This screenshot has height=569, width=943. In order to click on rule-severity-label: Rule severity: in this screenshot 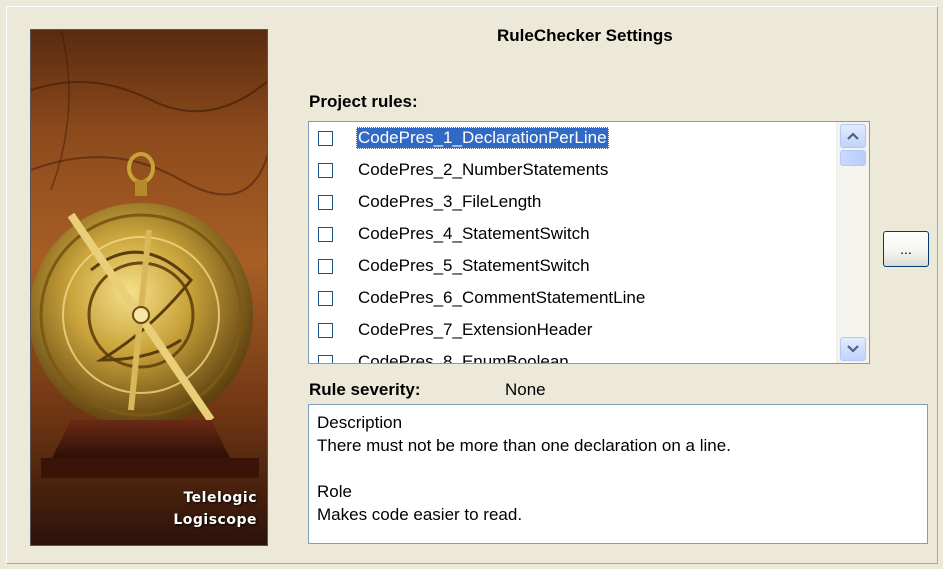, I will do `click(365, 389)`.